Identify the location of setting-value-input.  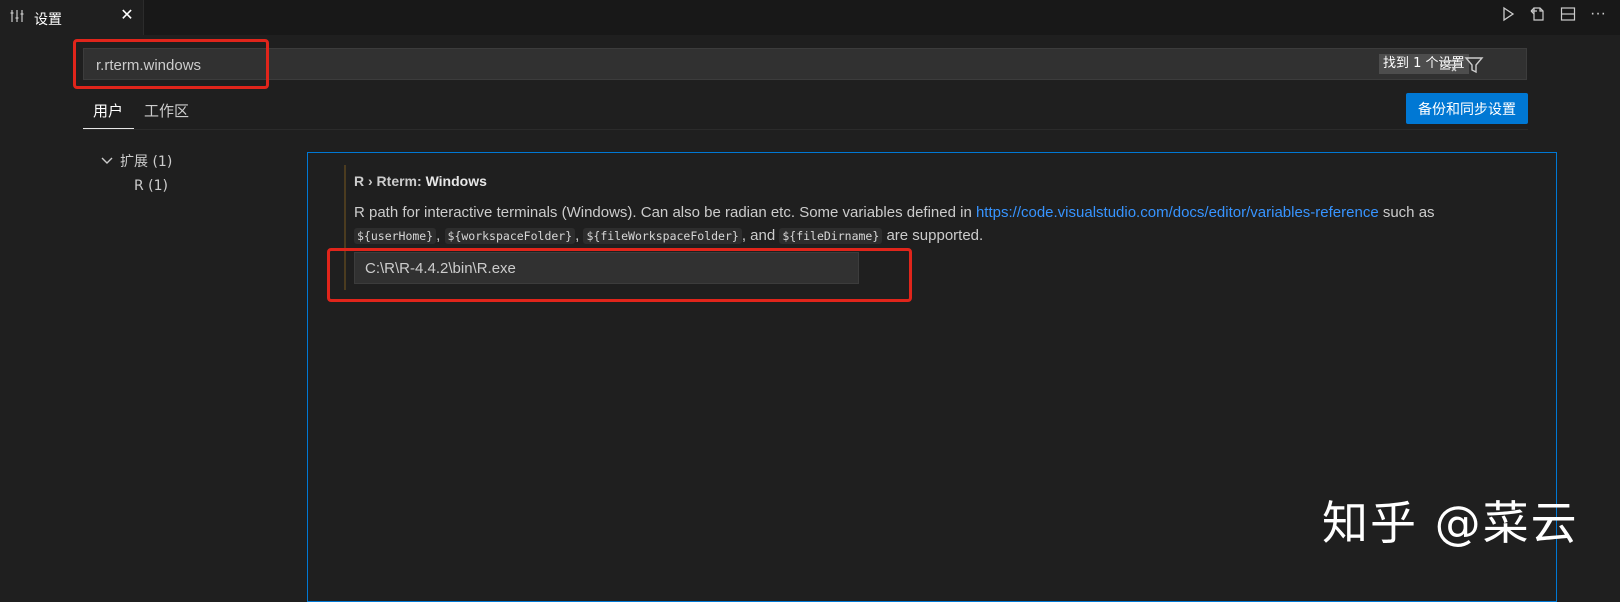
(606, 268).